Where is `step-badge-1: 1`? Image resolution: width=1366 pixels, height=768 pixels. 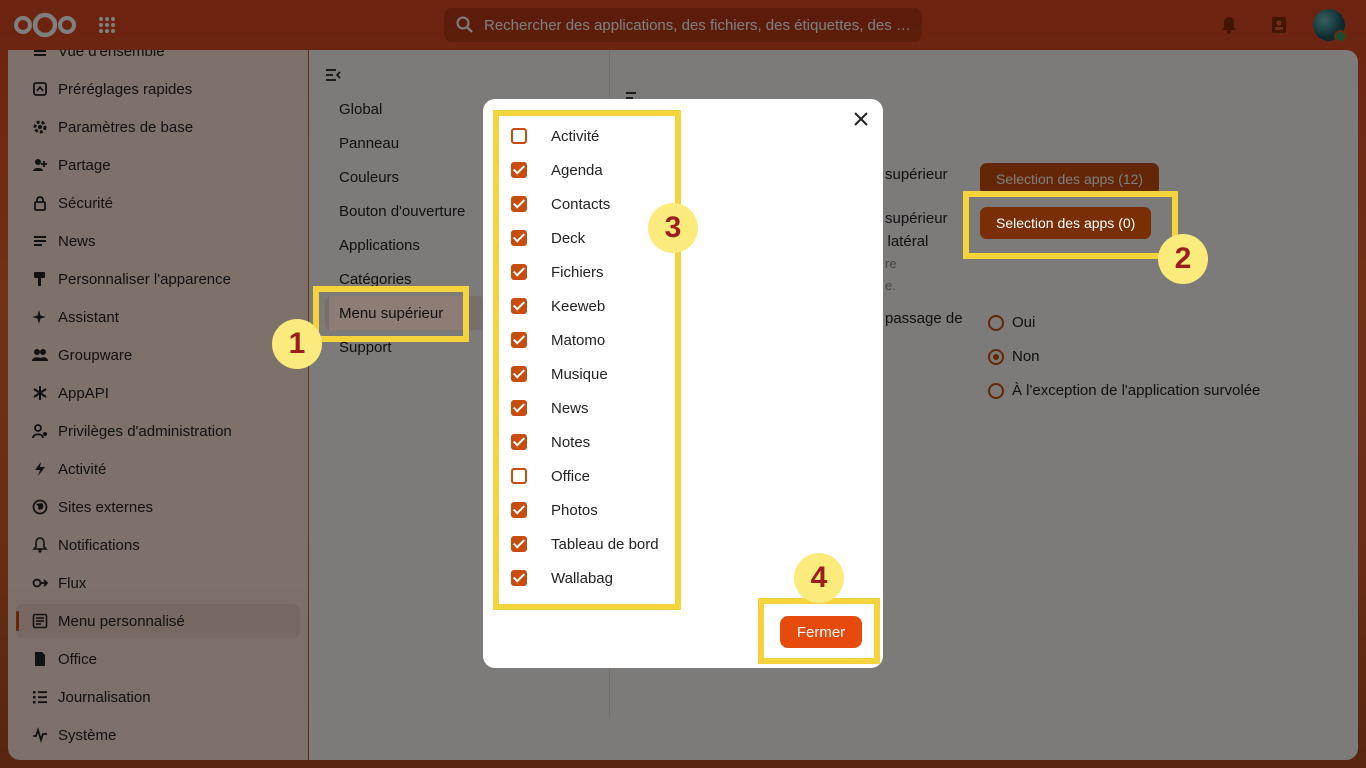
step-badge-1: 1 is located at coordinates (297, 344).